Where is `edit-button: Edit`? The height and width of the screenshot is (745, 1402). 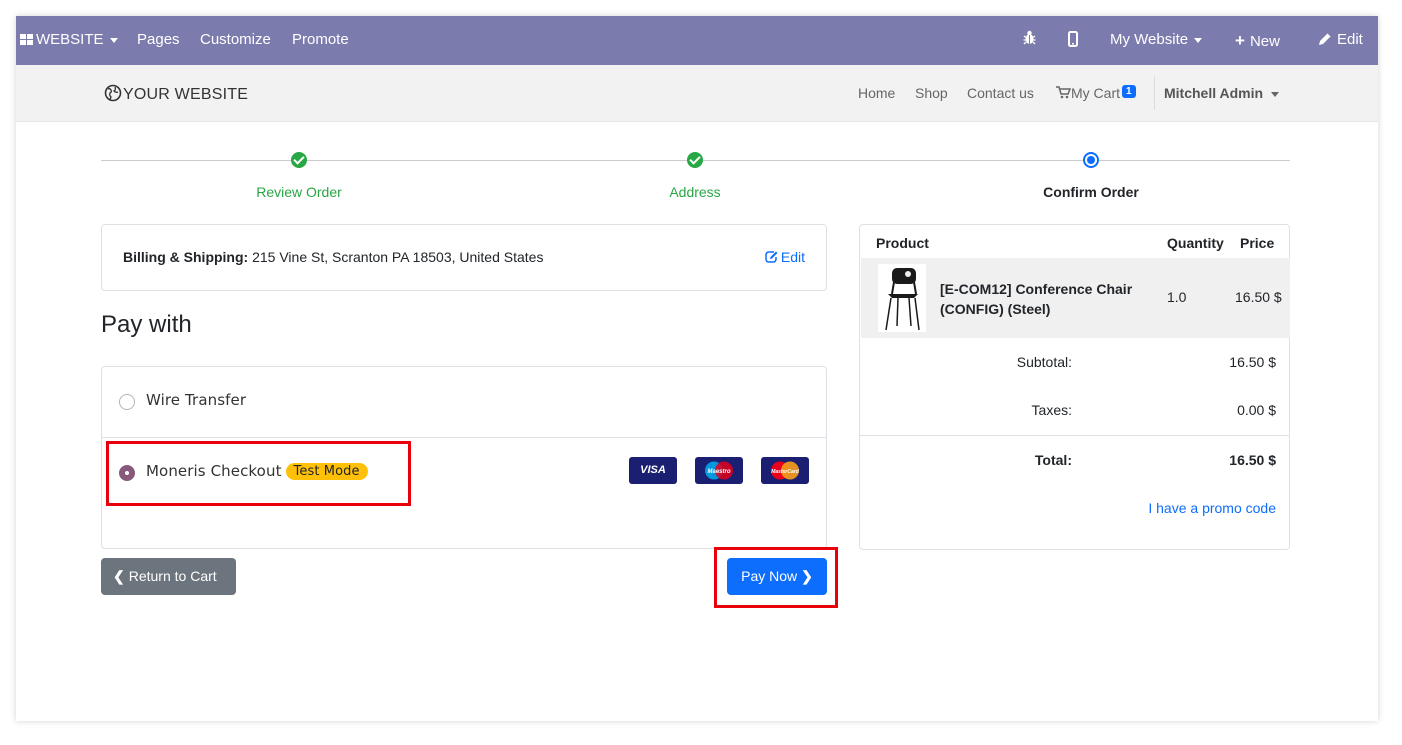 edit-button: Edit is located at coordinates (1340, 39).